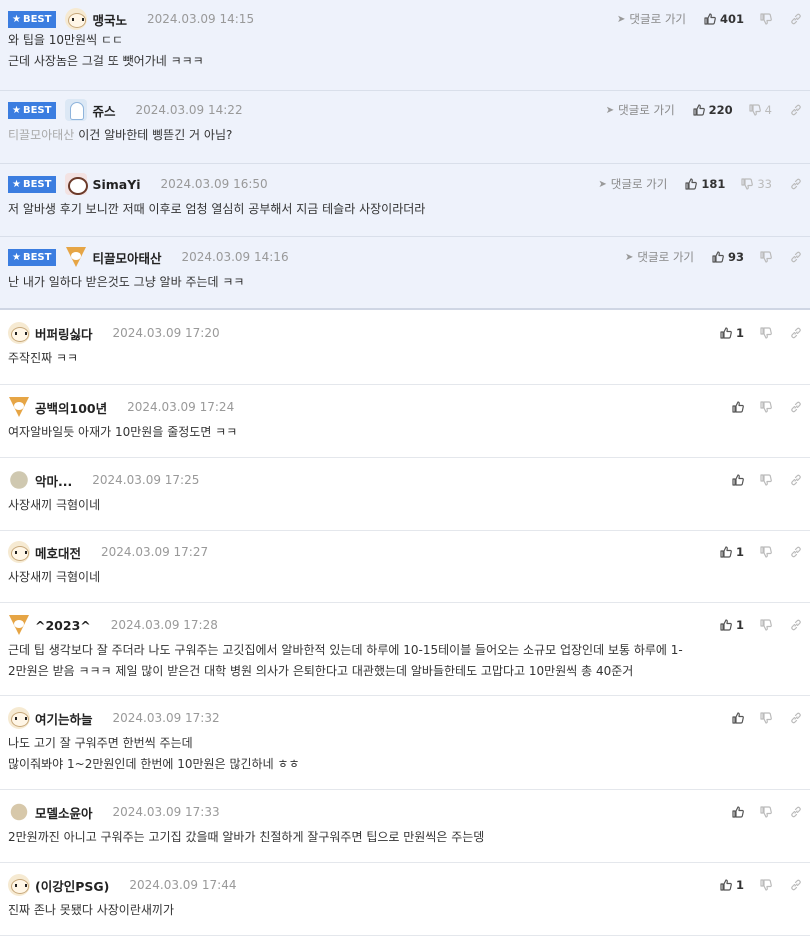 The height and width of the screenshot is (936, 810). Describe the element at coordinates (71, 407) in the screenshot. I see `nickname: 공백의100년` at that location.